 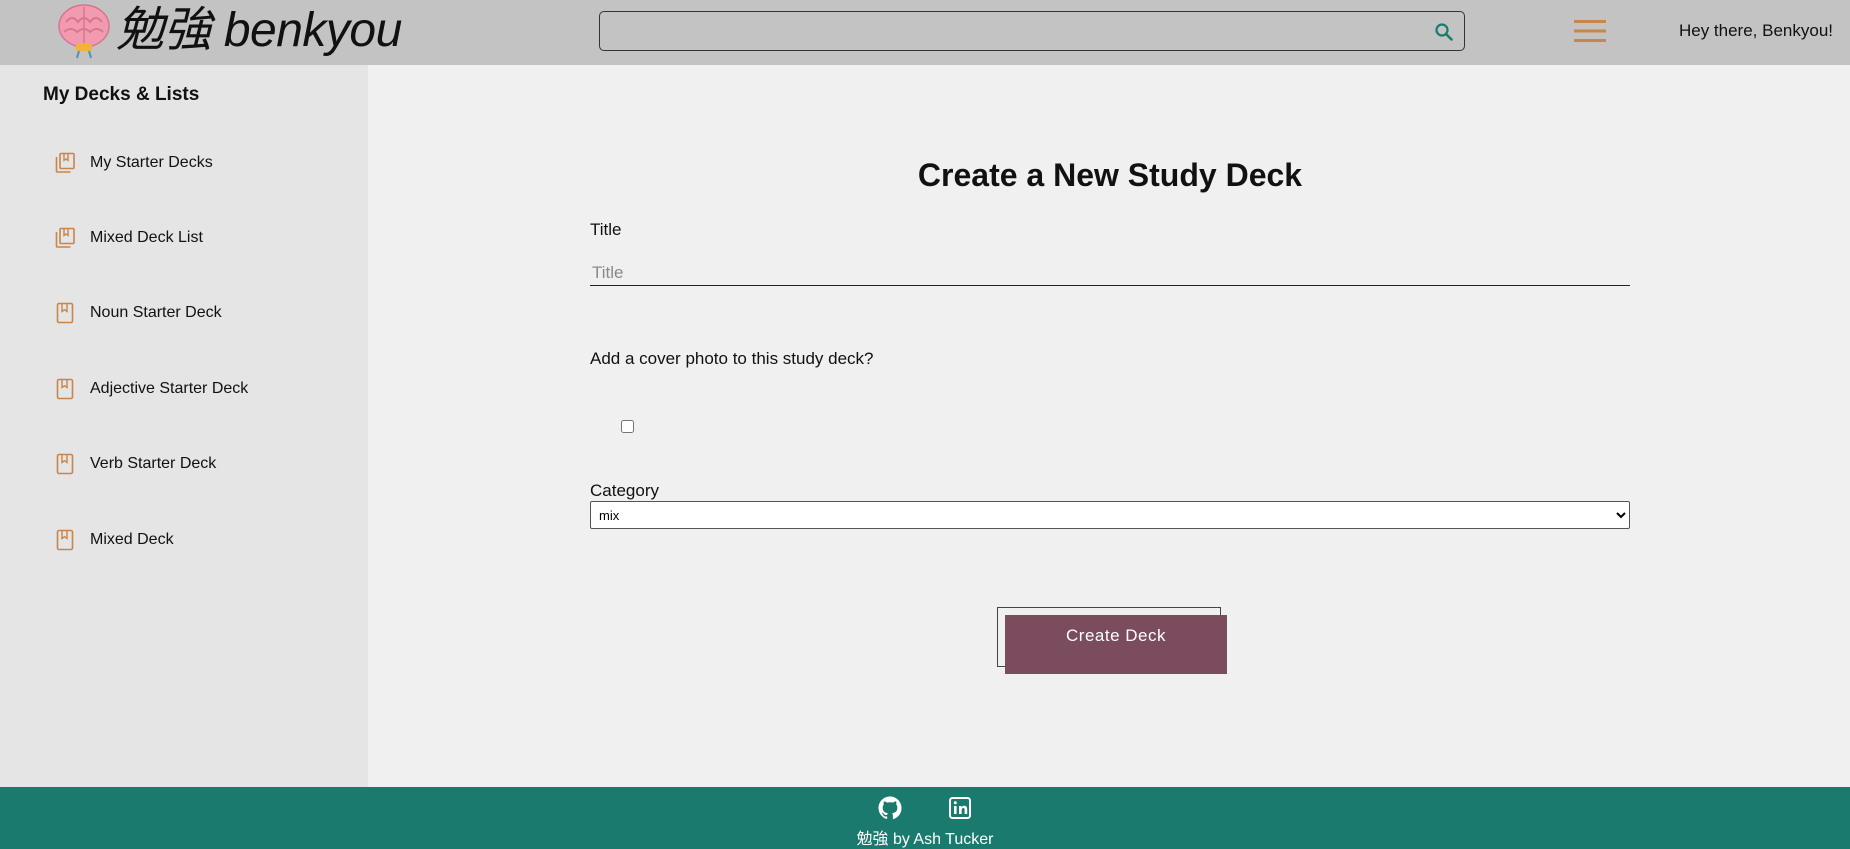 What do you see at coordinates (960, 808) in the screenshot?
I see `linkedin-icon` at bounding box center [960, 808].